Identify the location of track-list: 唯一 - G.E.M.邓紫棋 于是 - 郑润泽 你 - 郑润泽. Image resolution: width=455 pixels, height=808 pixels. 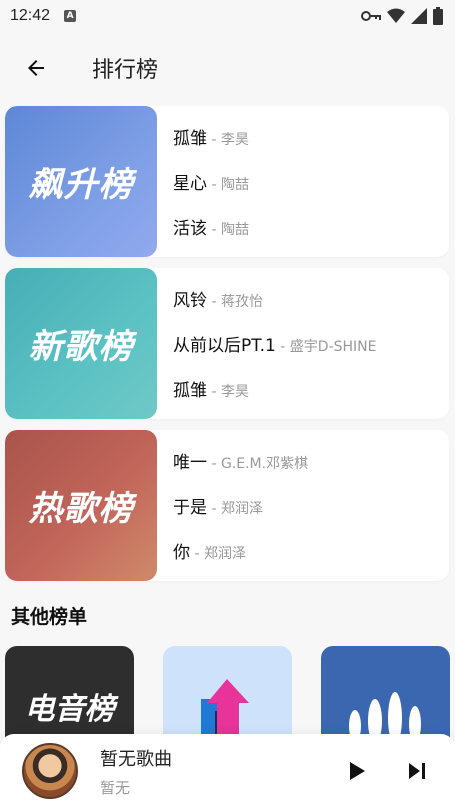
(303, 505).